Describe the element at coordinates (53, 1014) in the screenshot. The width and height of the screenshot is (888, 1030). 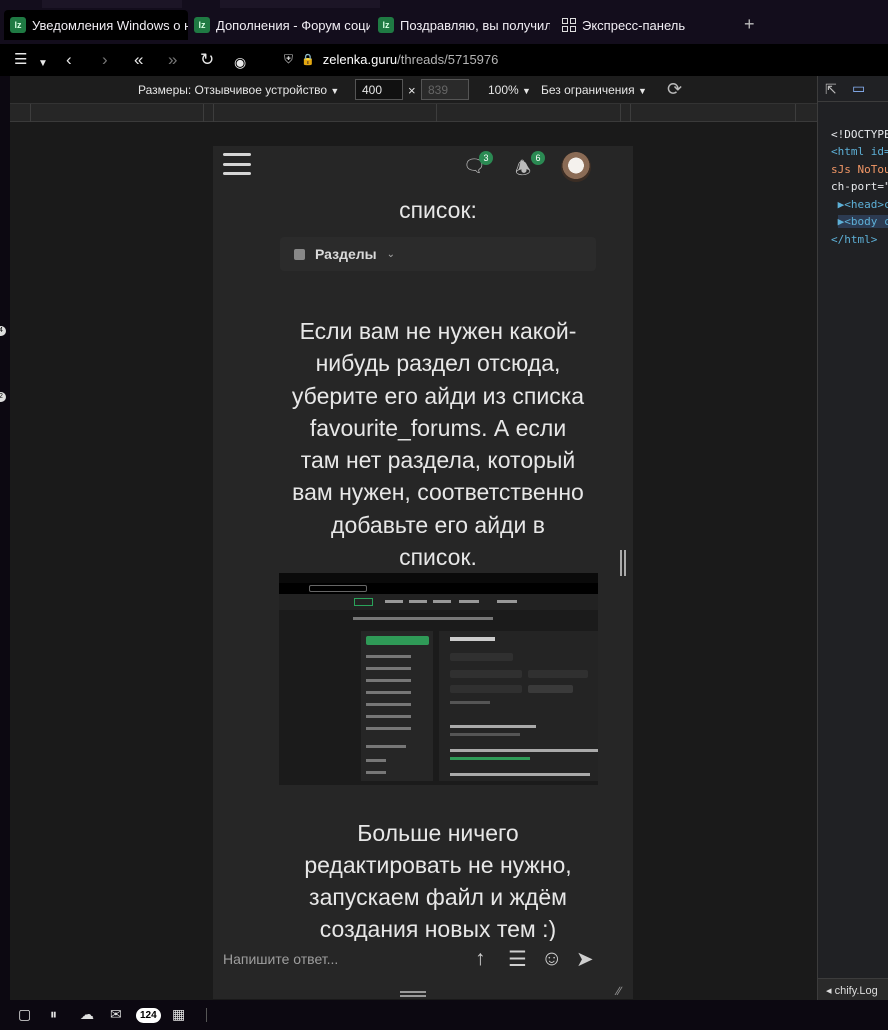
I see `pause-icon: ⏸` at that location.